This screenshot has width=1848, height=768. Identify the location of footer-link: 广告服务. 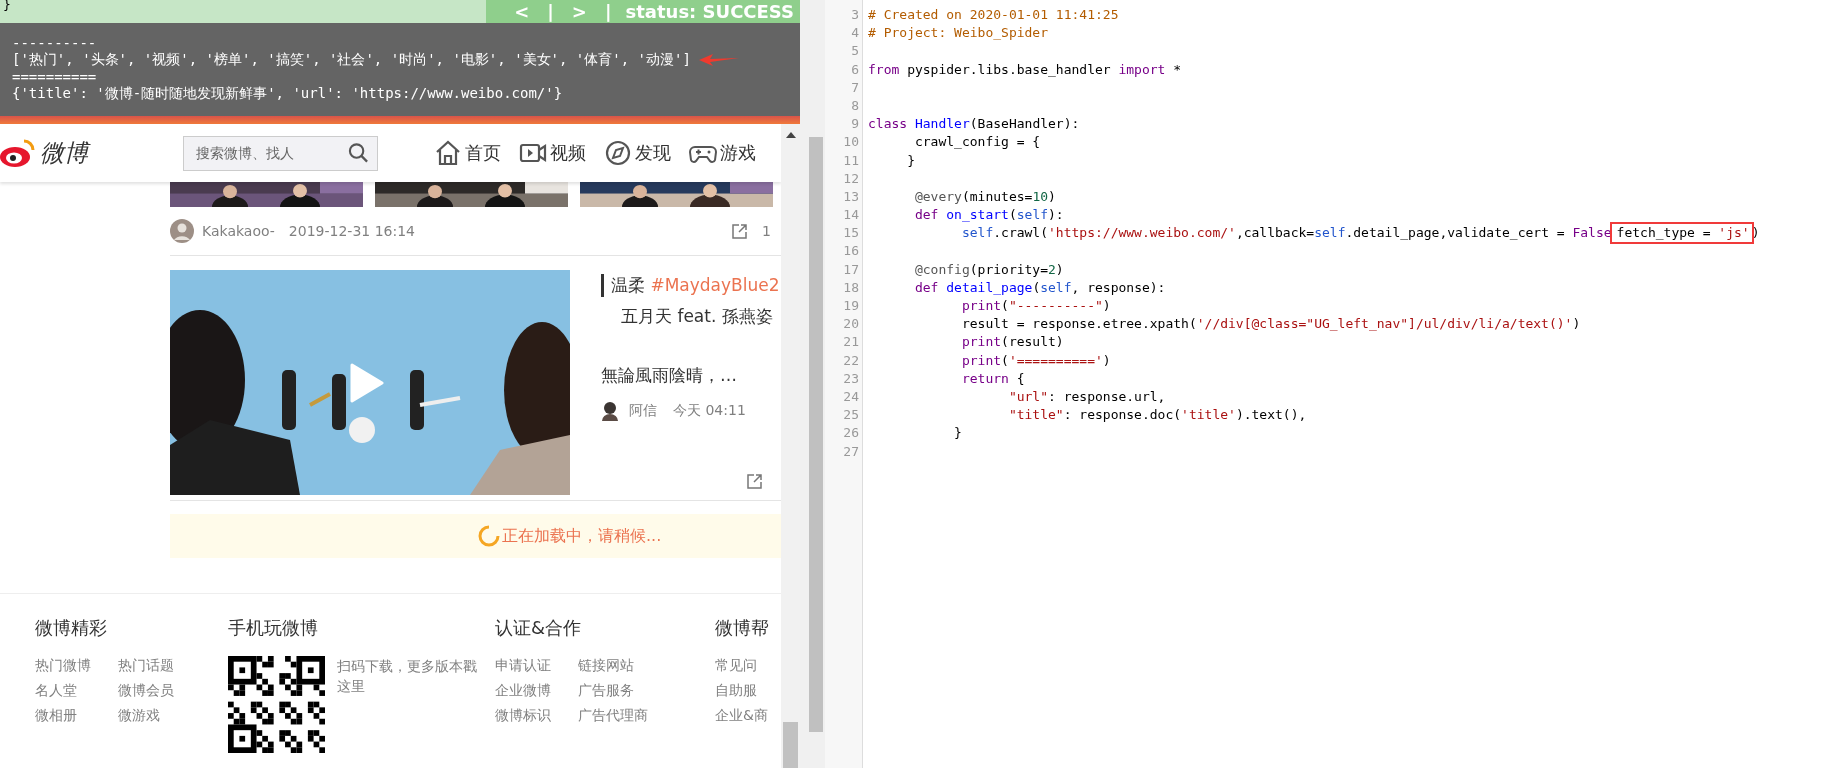
(646, 690).